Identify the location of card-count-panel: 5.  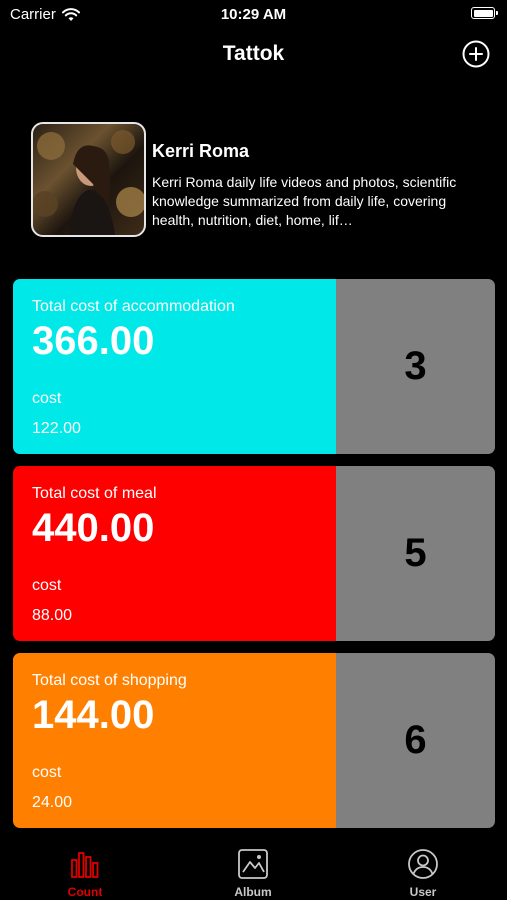
(415, 553).